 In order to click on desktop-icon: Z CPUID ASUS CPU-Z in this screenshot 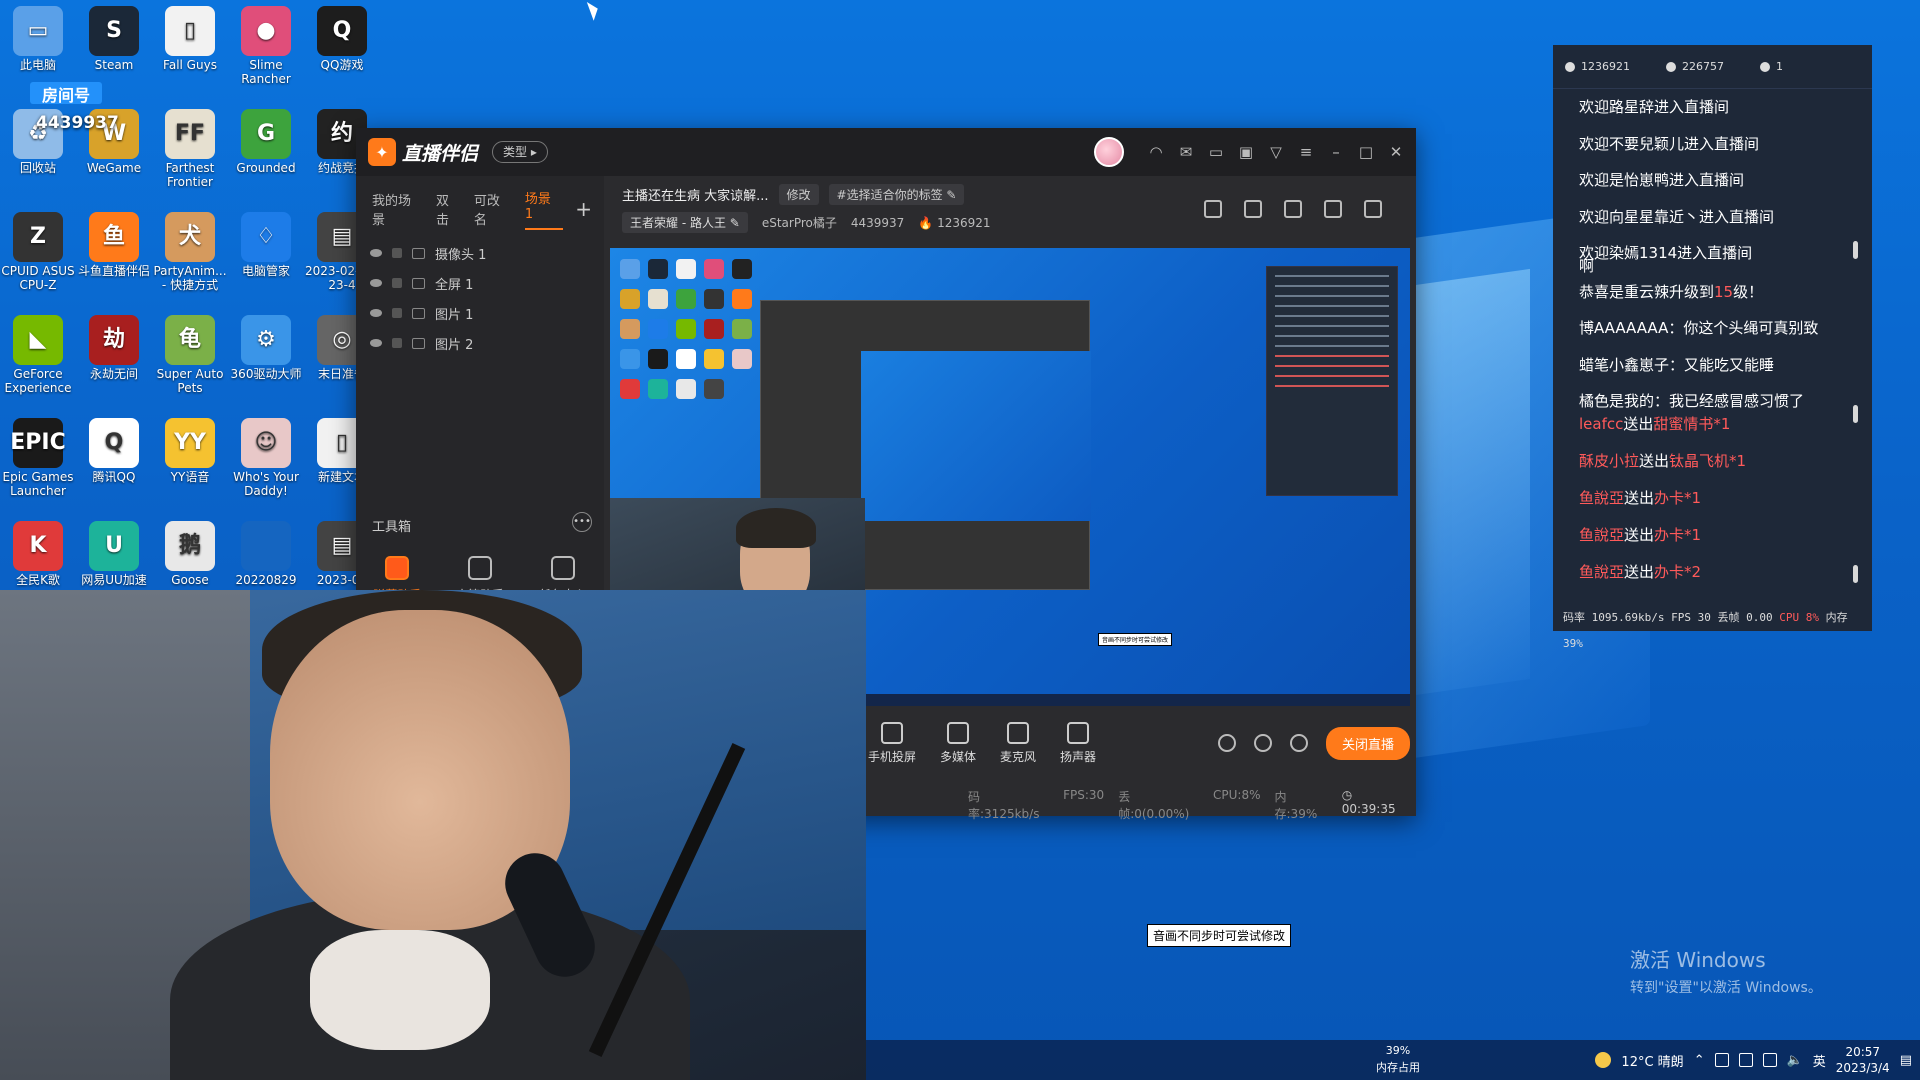, I will do `click(38, 252)`.